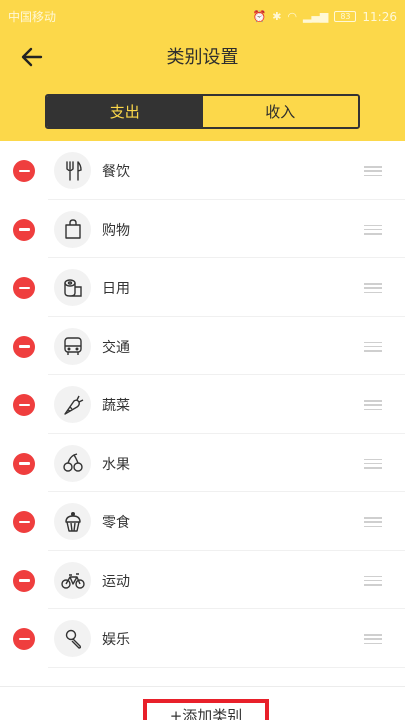 The width and height of the screenshot is (405, 720). What do you see at coordinates (72, 521) in the screenshot?
I see `cupcake-icon` at bounding box center [72, 521].